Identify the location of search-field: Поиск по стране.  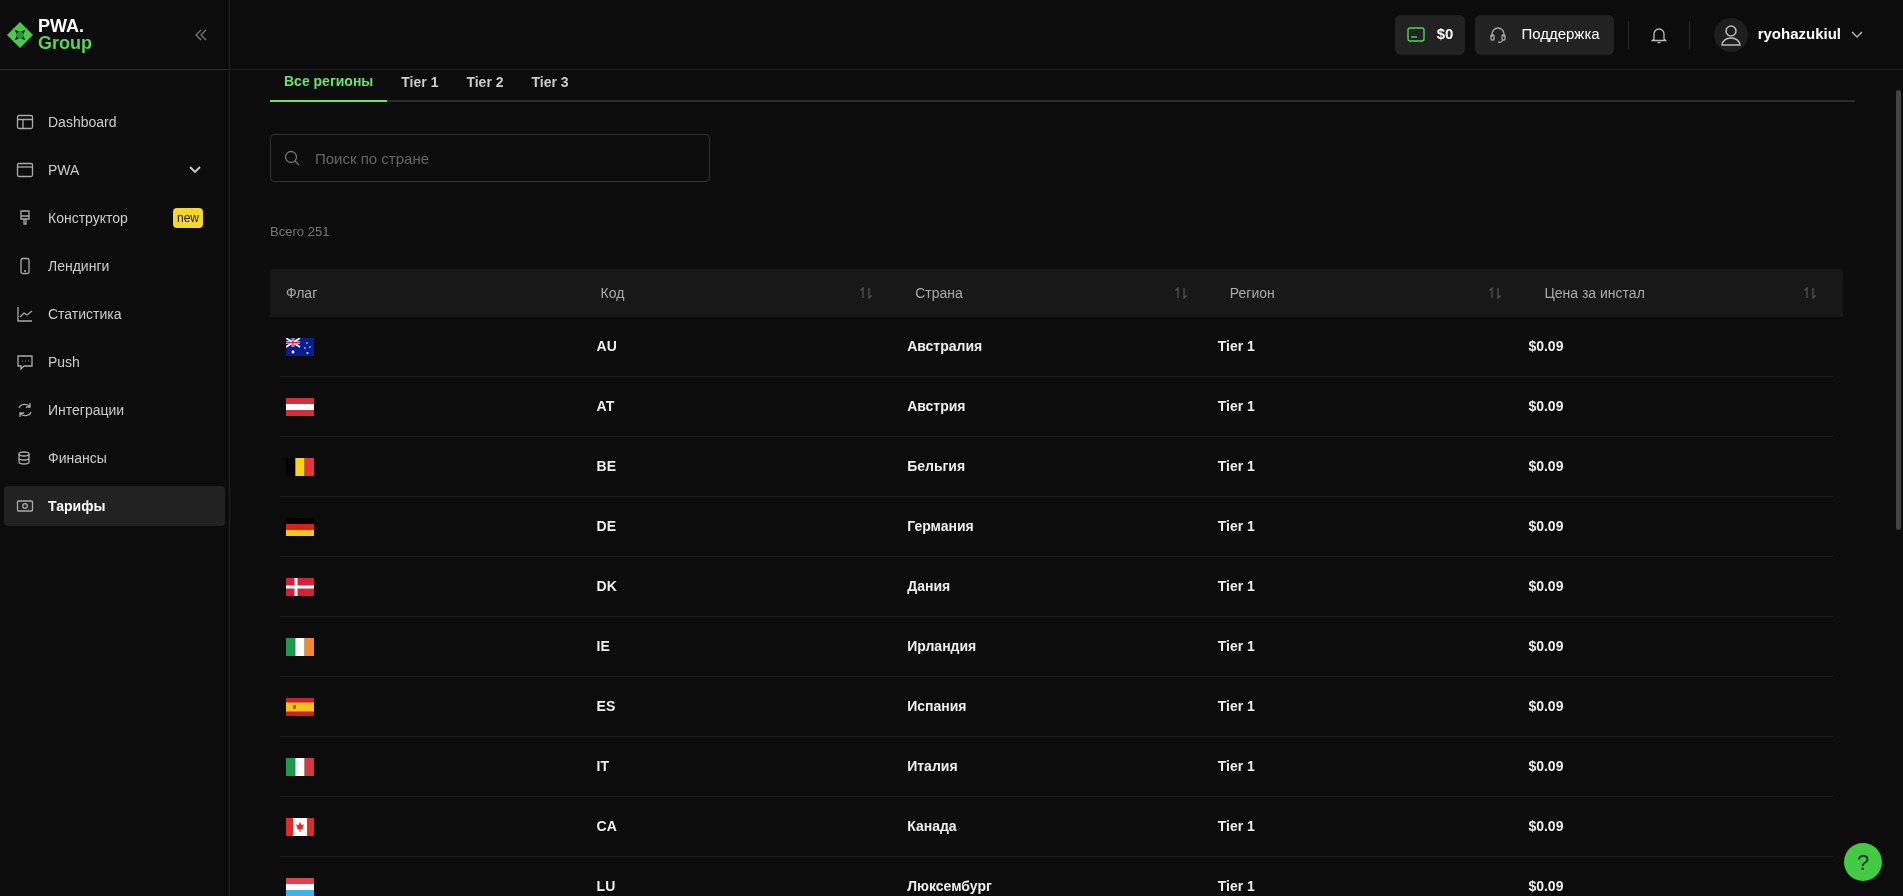
(490, 158).